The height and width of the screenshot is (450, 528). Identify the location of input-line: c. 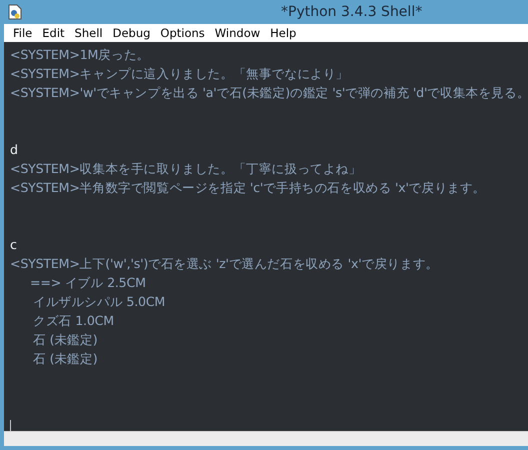
(13, 245).